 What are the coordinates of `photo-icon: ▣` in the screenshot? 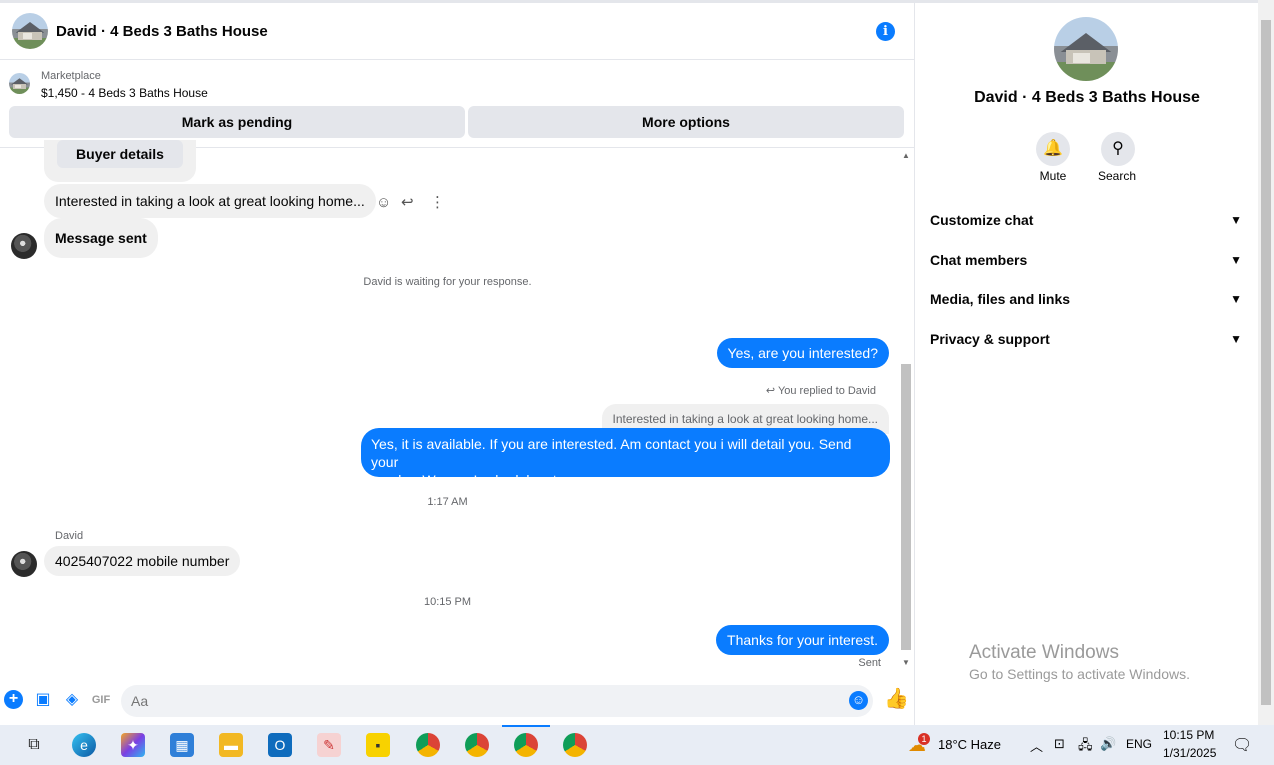 It's located at (43, 700).